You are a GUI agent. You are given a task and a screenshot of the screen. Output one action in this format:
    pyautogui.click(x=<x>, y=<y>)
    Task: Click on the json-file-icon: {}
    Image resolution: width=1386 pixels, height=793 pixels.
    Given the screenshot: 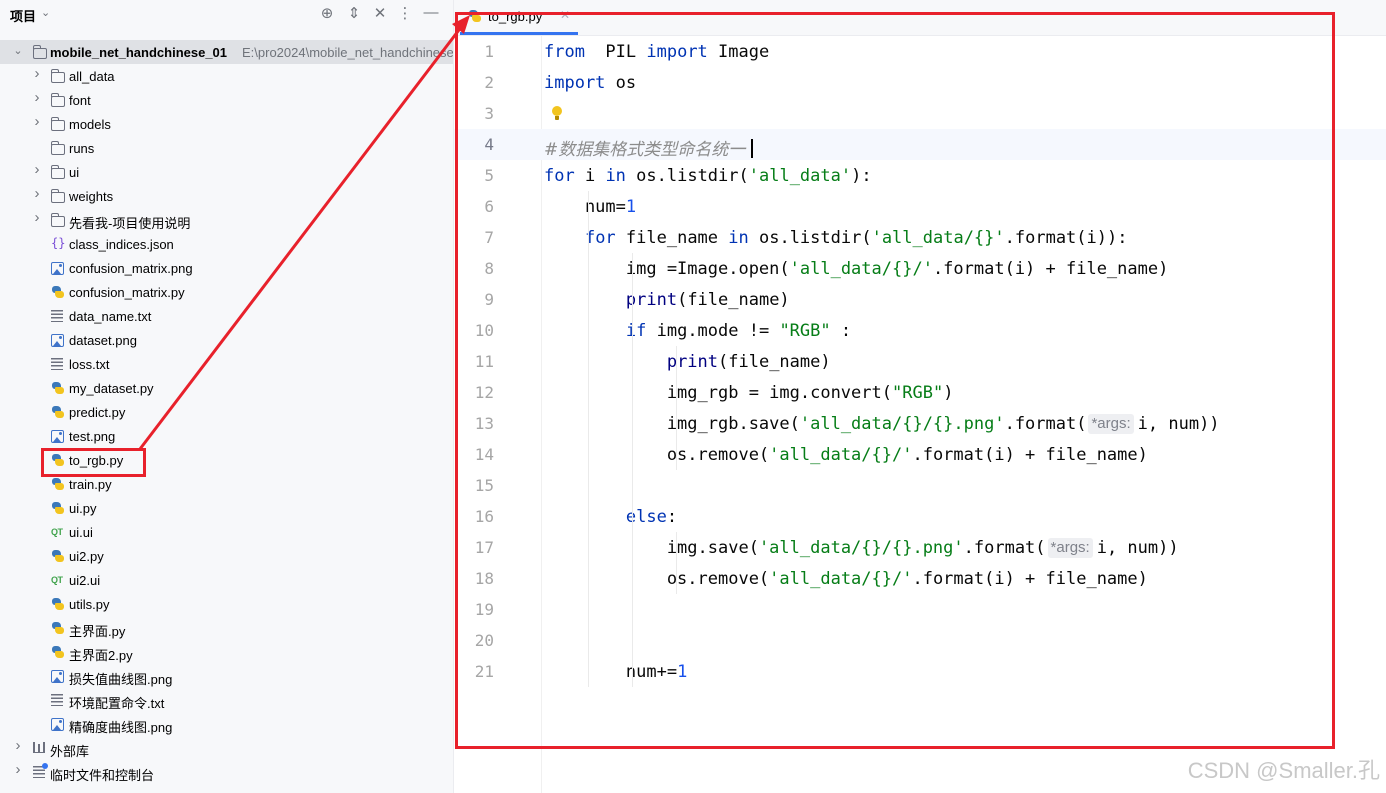 What is the action you would take?
    pyautogui.click(x=58, y=243)
    